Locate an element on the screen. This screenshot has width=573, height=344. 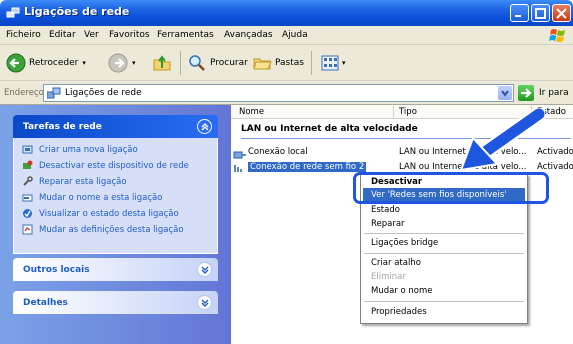
address-label: Endereço is located at coordinates (24, 93).